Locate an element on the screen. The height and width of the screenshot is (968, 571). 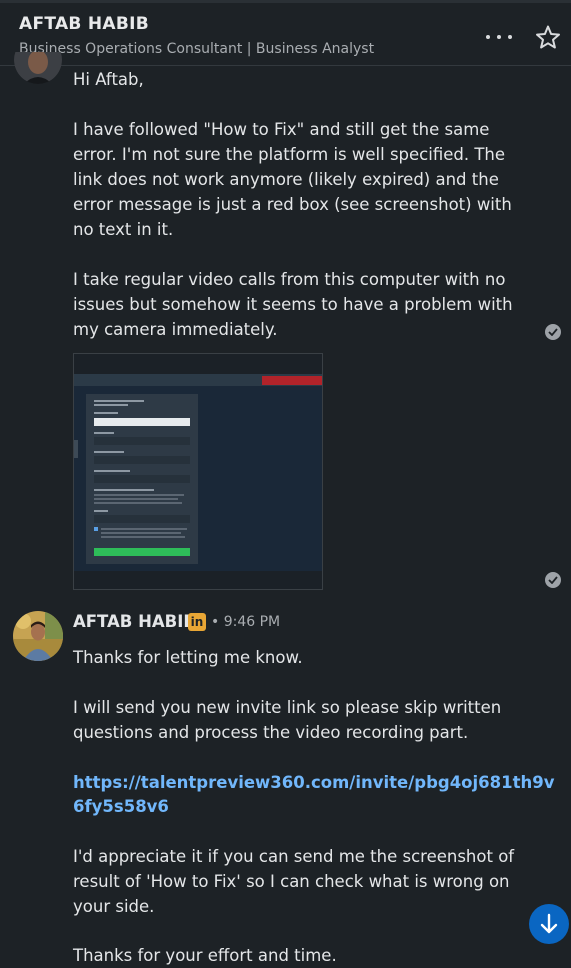
message-line: your side. is located at coordinates (114, 906).